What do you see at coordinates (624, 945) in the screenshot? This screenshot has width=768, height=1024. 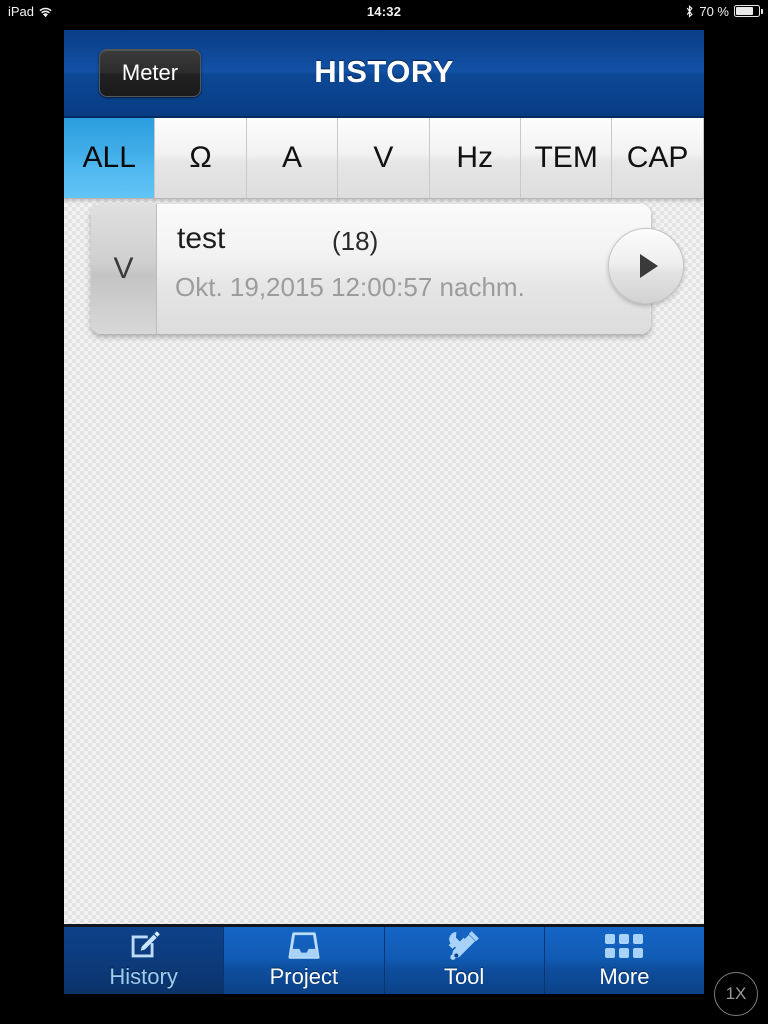 I see `grid-dots-icon` at bounding box center [624, 945].